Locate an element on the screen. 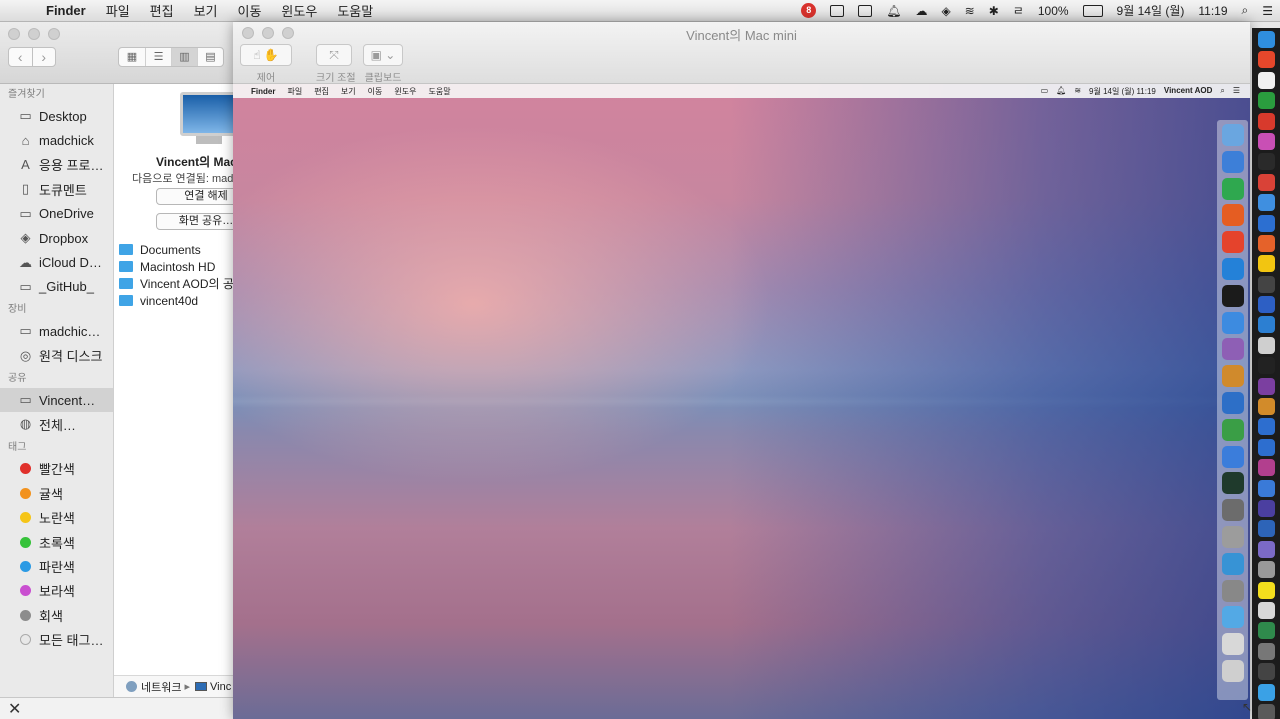 The height and width of the screenshot is (719, 1280). remote-notification-icon: ☰ is located at coordinates (1236, 91).